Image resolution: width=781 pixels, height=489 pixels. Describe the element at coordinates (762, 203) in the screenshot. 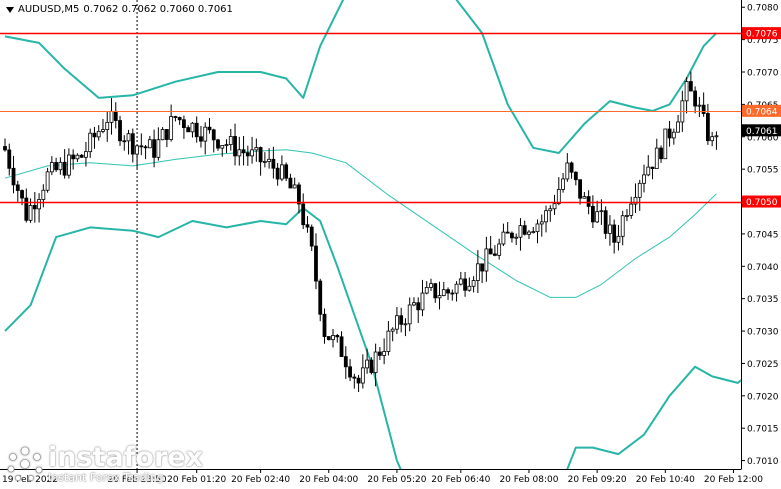

I see `support-level-label: 0.7050` at that location.